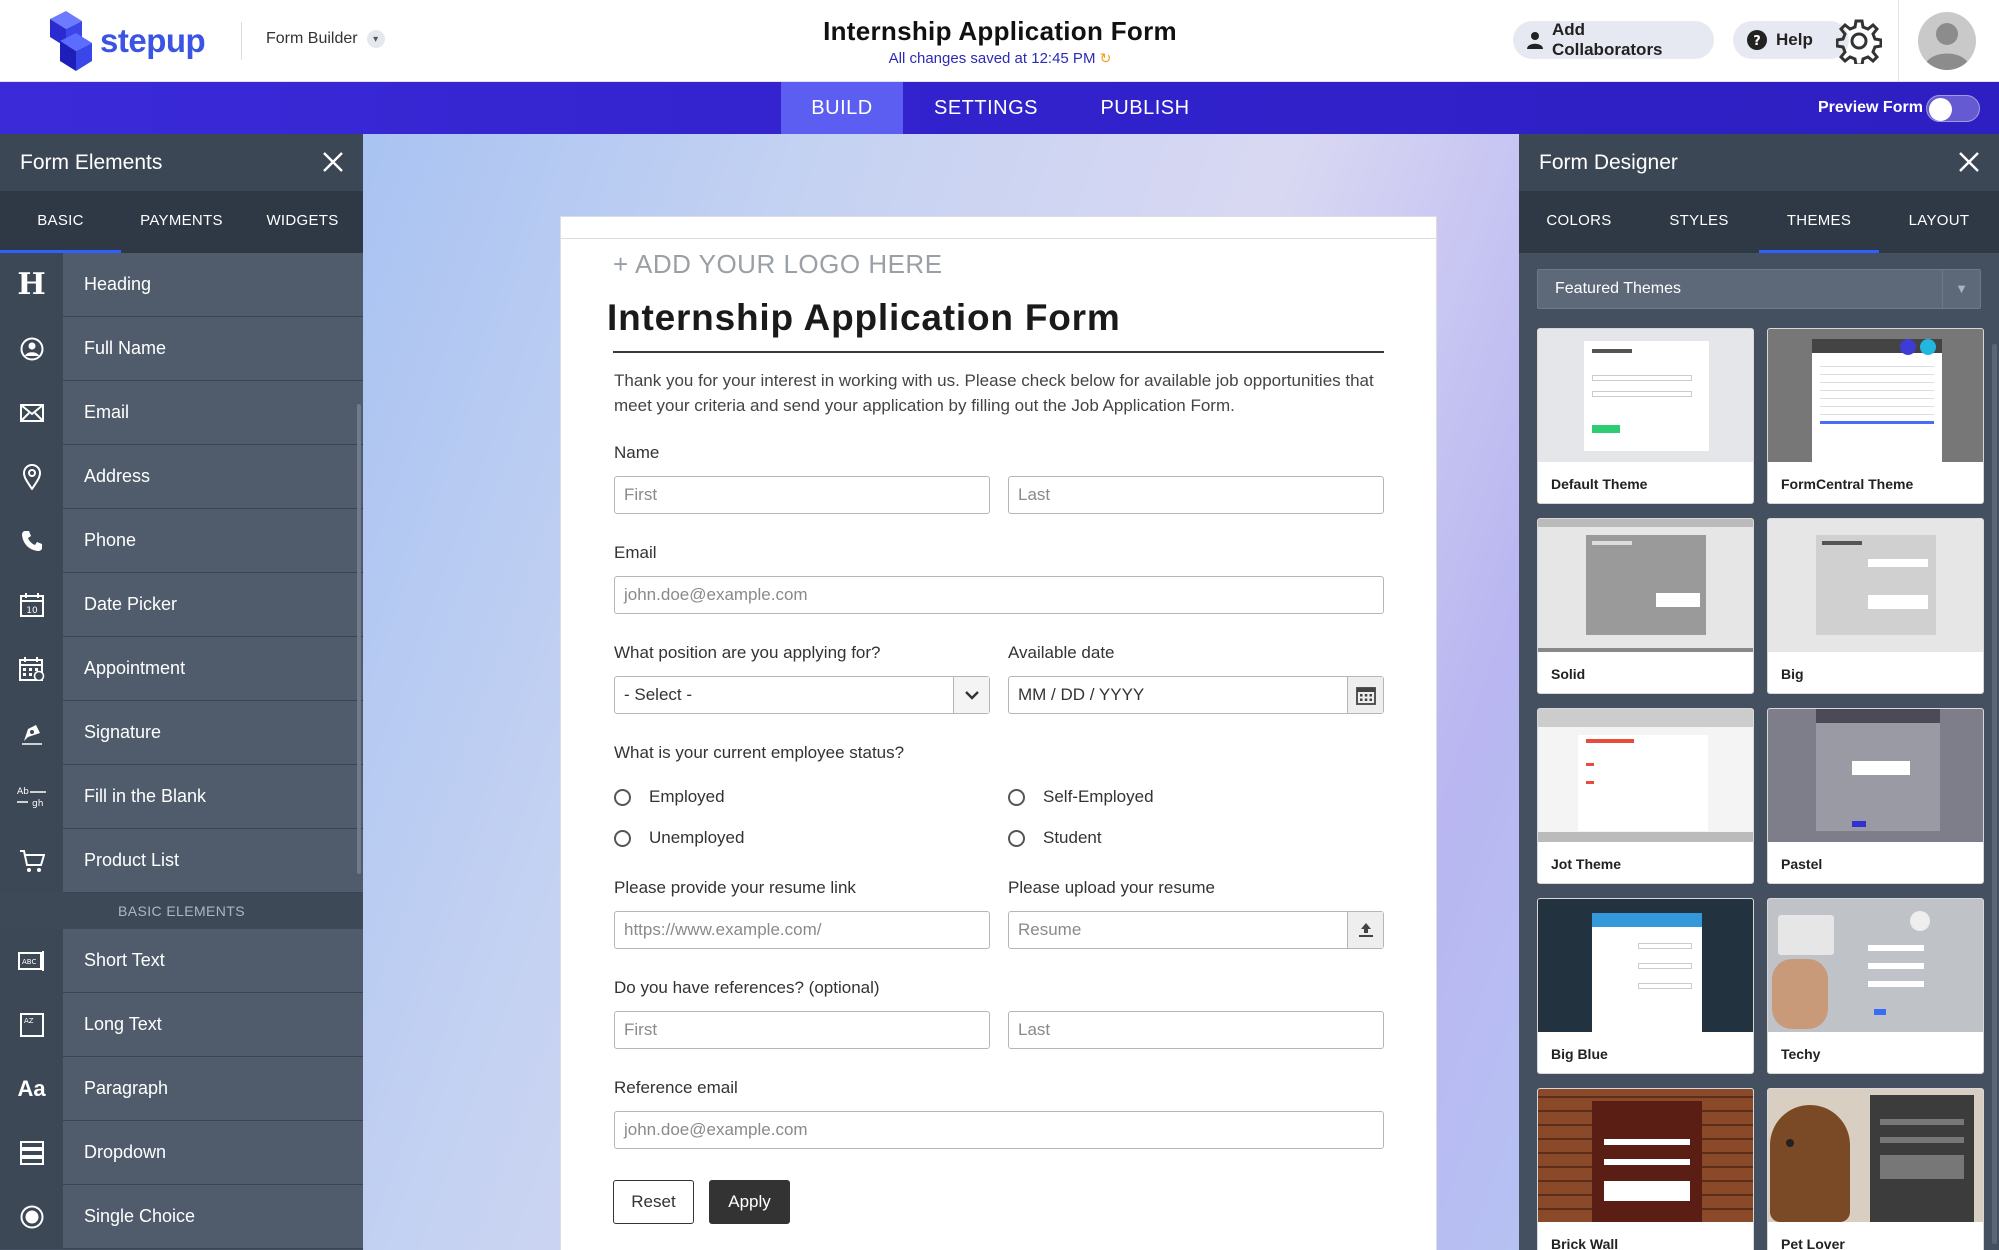 Image resolution: width=1999 pixels, height=1250 pixels. Describe the element at coordinates (1792, 674) in the screenshot. I see `theme-name: Big` at that location.